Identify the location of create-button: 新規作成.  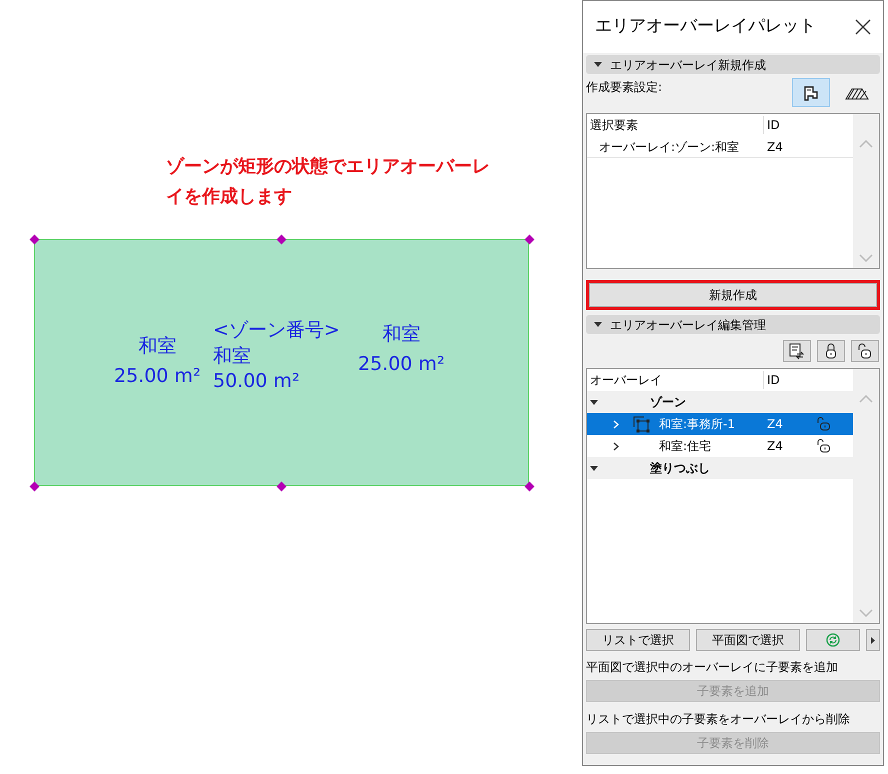
(733, 295).